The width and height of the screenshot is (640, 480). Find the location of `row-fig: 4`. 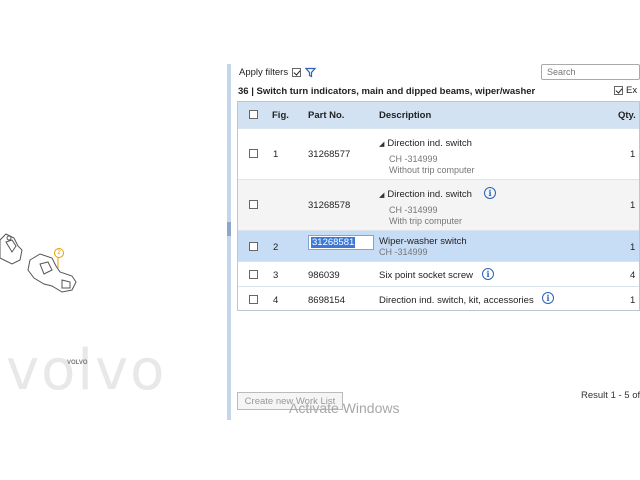

row-fig: 4 is located at coordinates (276, 300).